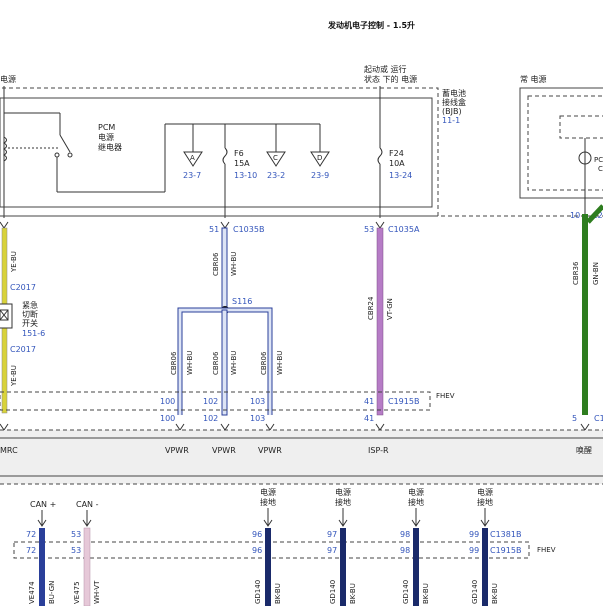 The height and width of the screenshot is (606, 603). I want to click on c1381b-label: C1381B, so click(505, 534).